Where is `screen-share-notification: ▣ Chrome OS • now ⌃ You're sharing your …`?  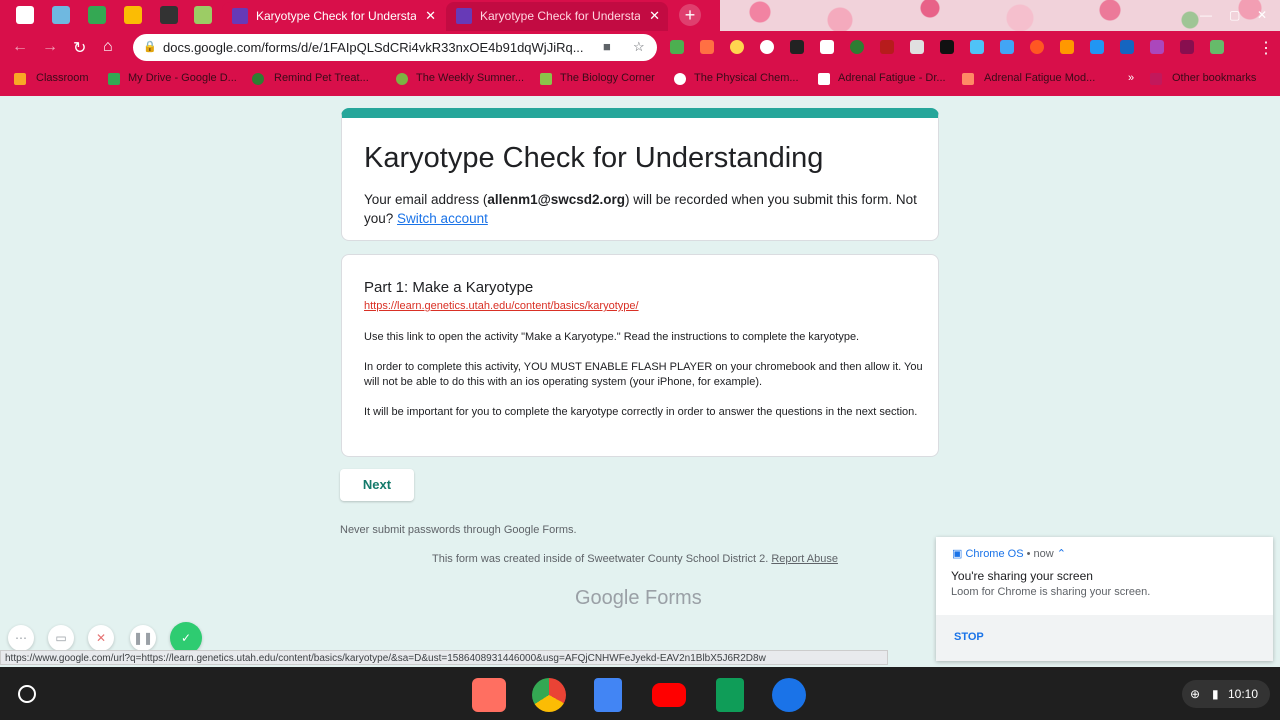
screen-share-notification: ▣ Chrome OS • now ⌃ You're sharing your … is located at coordinates (1104, 599).